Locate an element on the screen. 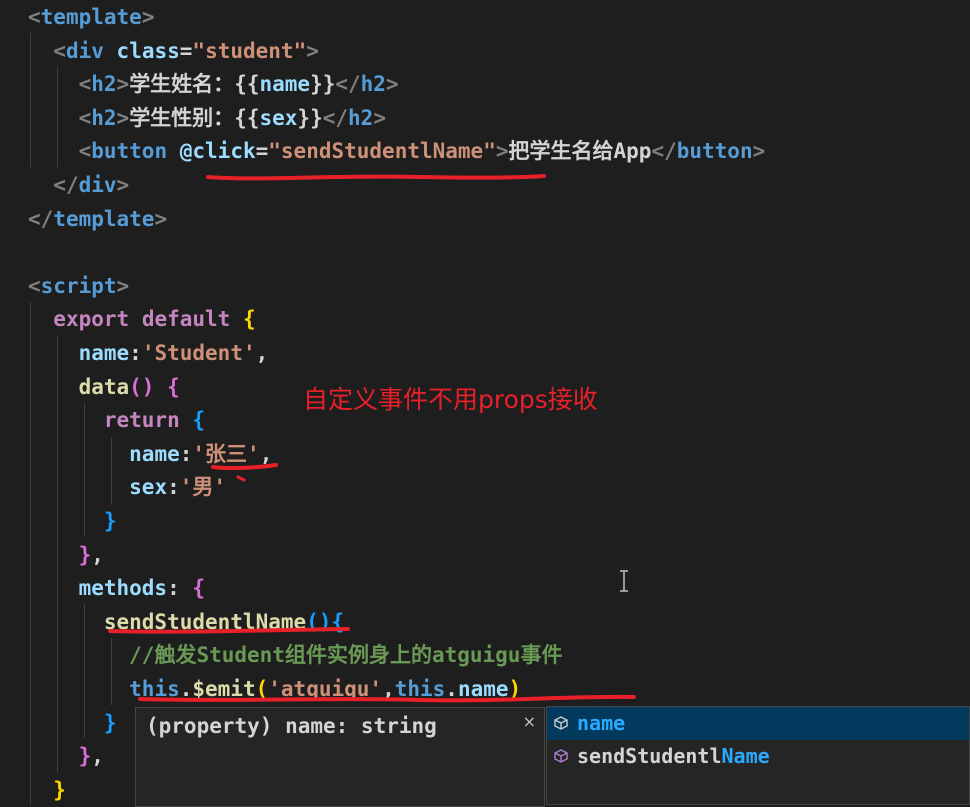 The height and width of the screenshot is (807, 970). suggestion-match-text: name is located at coordinates (601, 723).